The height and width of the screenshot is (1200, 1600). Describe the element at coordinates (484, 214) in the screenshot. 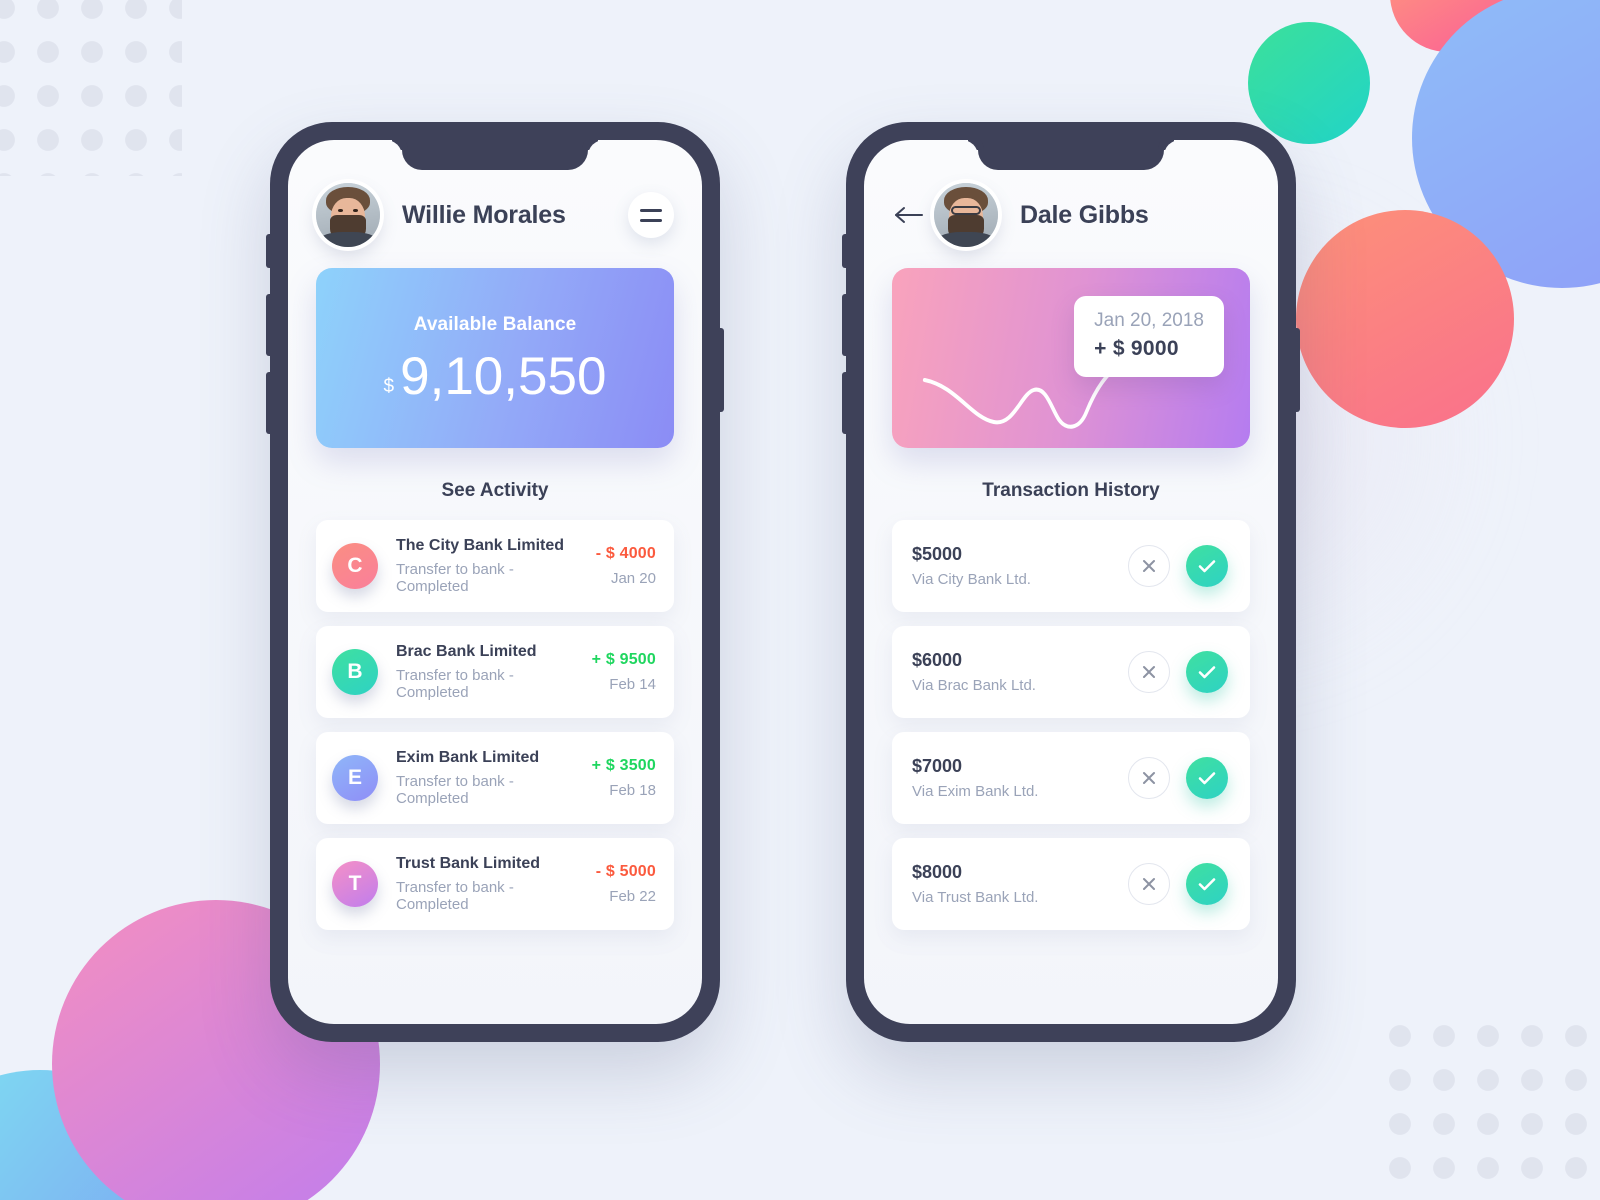

I see `page-title: Willie Morales` at that location.